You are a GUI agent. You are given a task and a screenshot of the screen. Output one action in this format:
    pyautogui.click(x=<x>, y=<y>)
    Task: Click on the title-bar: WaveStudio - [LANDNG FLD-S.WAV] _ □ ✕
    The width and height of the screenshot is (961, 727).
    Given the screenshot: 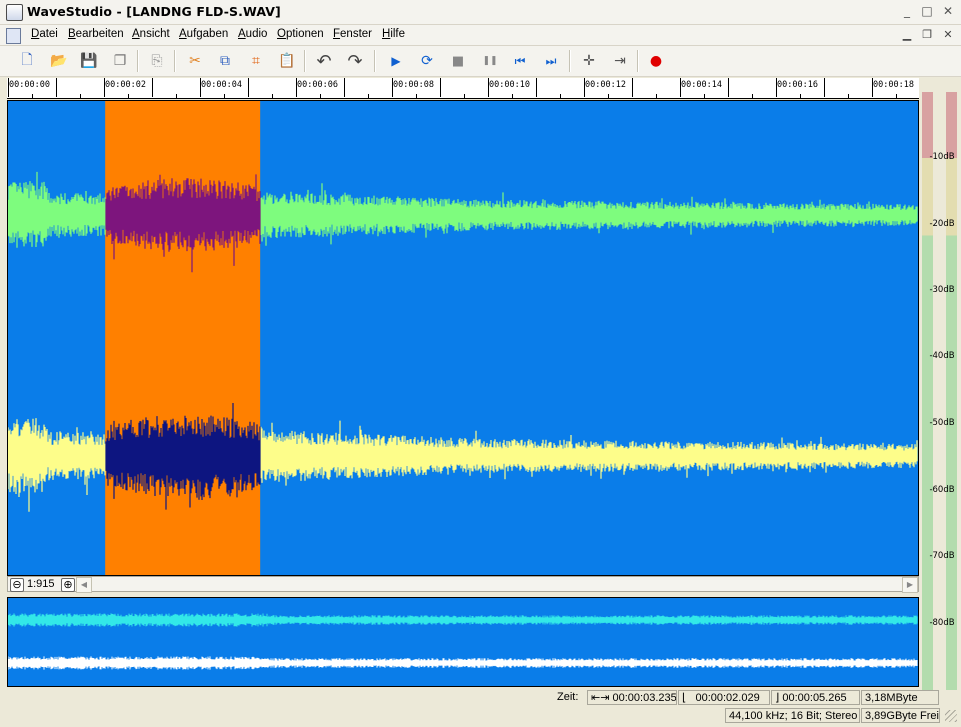 What is the action you would take?
    pyautogui.click(x=480, y=12)
    